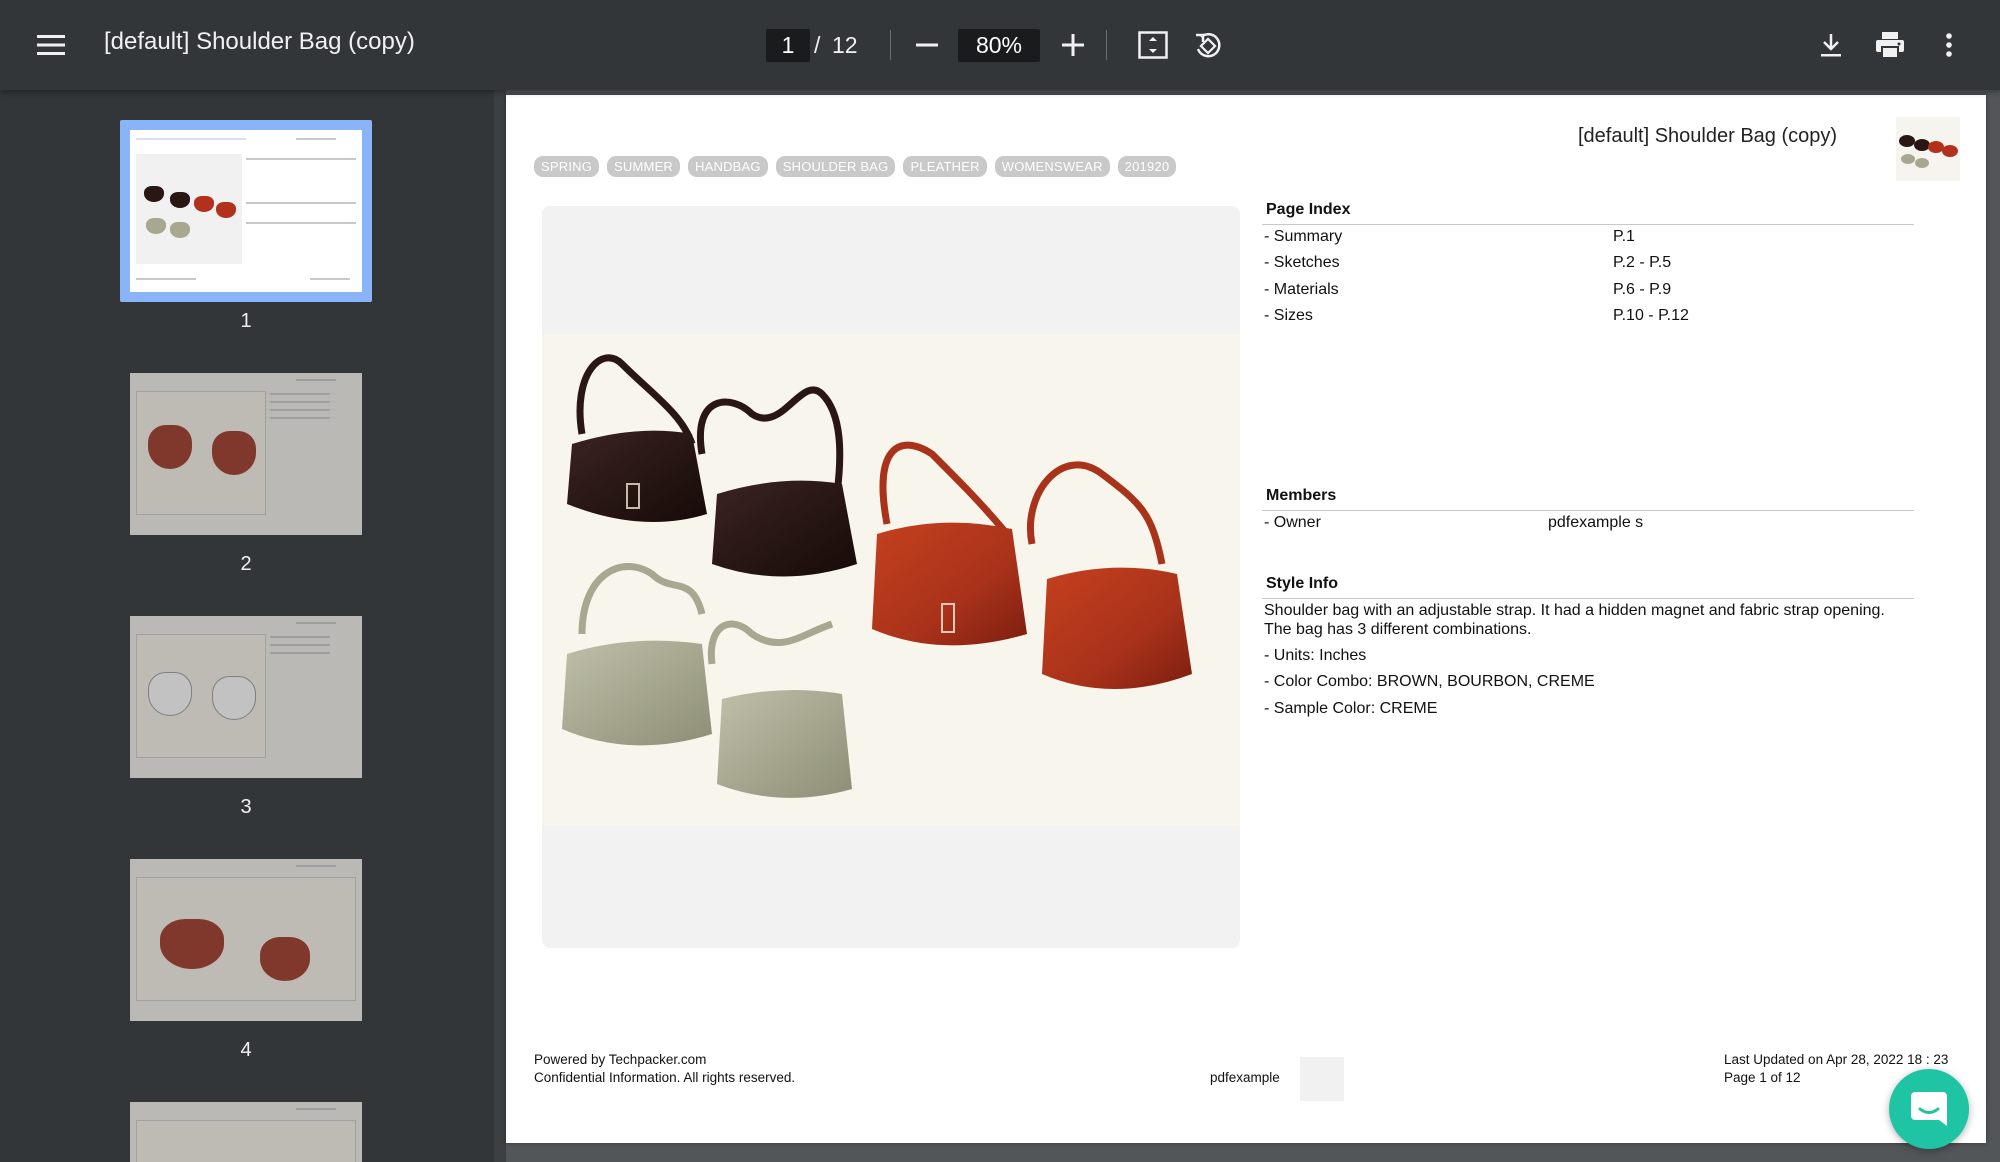 Image resolution: width=2000 pixels, height=1162 pixels. I want to click on member-role: - Owner, so click(1292, 522).